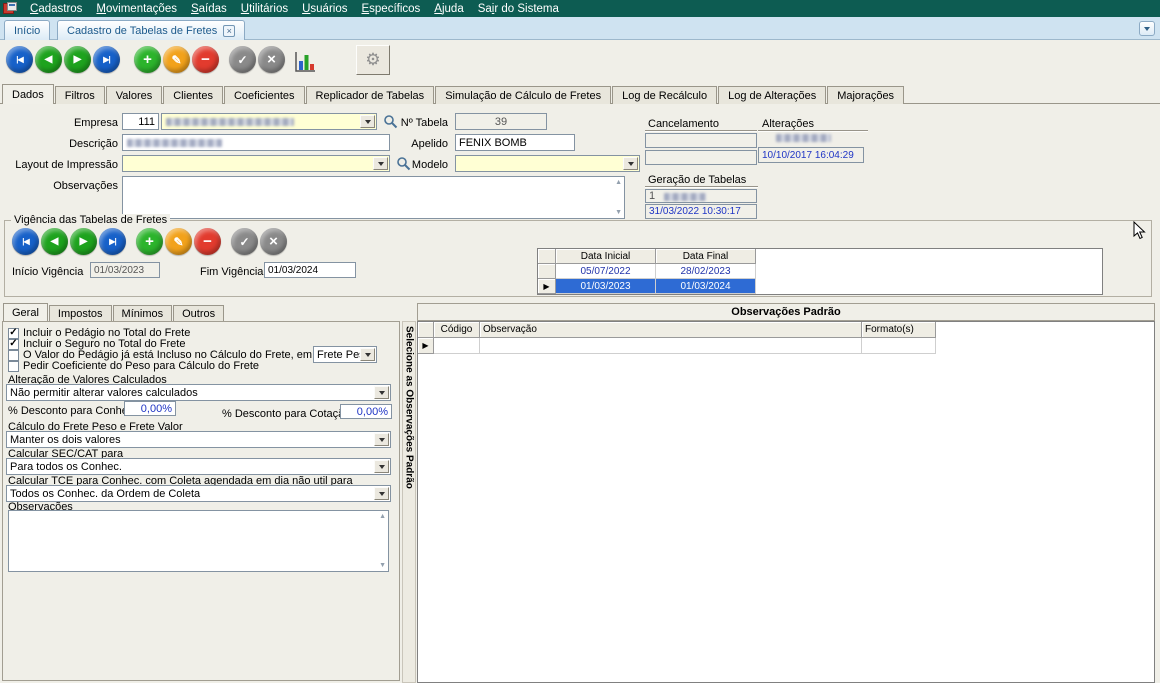 The image size is (1160, 683). What do you see at coordinates (198, 493) in the screenshot?
I see `tce-combo: Todos os Conhec. da Ordem de Coleta` at bounding box center [198, 493].